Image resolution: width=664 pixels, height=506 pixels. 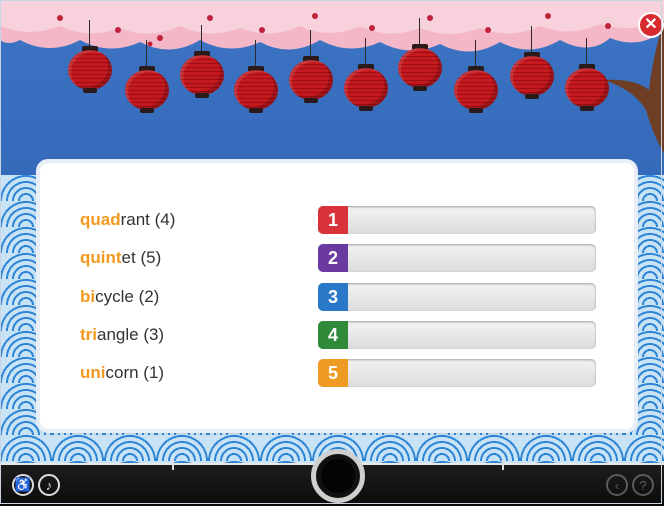 What do you see at coordinates (457, 220) in the screenshot?
I see `answer-slot: 1` at bounding box center [457, 220].